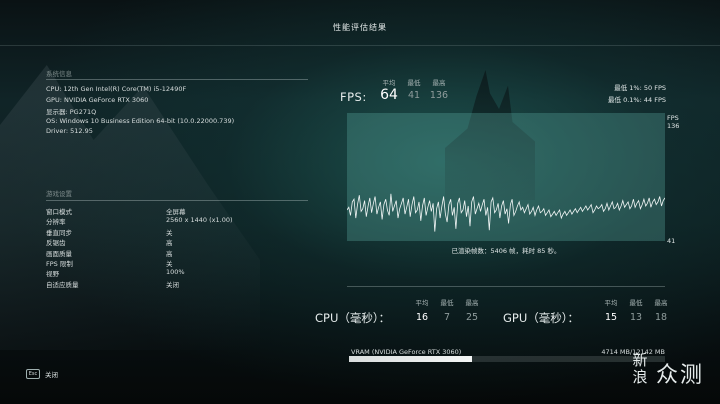 Image resolution: width=720 pixels, height=404 pixels. What do you see at coordinates (410, 359) in the screenshot?
I see `vram-bar-fill` at bounding box center [410, 359].